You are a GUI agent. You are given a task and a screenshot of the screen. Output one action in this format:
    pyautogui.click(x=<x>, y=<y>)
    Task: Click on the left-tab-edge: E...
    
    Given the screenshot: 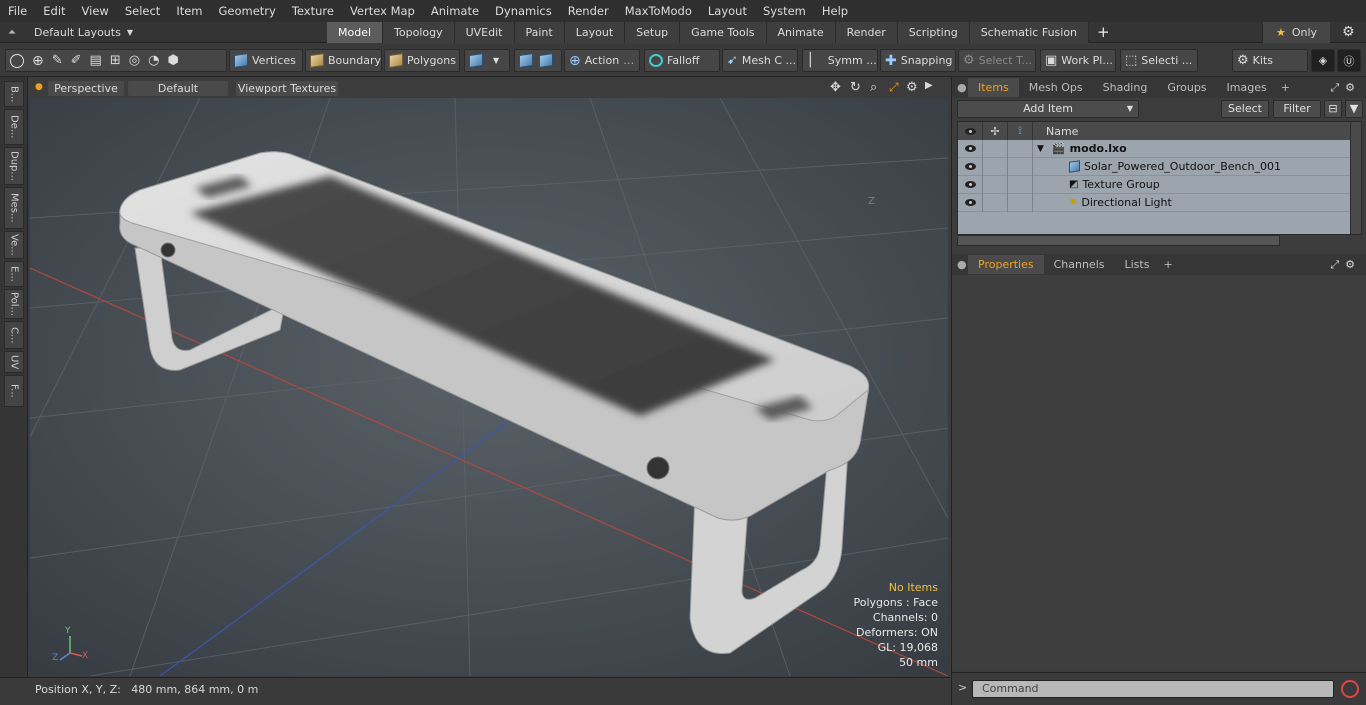 What is the action you would take?
    pyautogui.click(x=14, y=274)
    